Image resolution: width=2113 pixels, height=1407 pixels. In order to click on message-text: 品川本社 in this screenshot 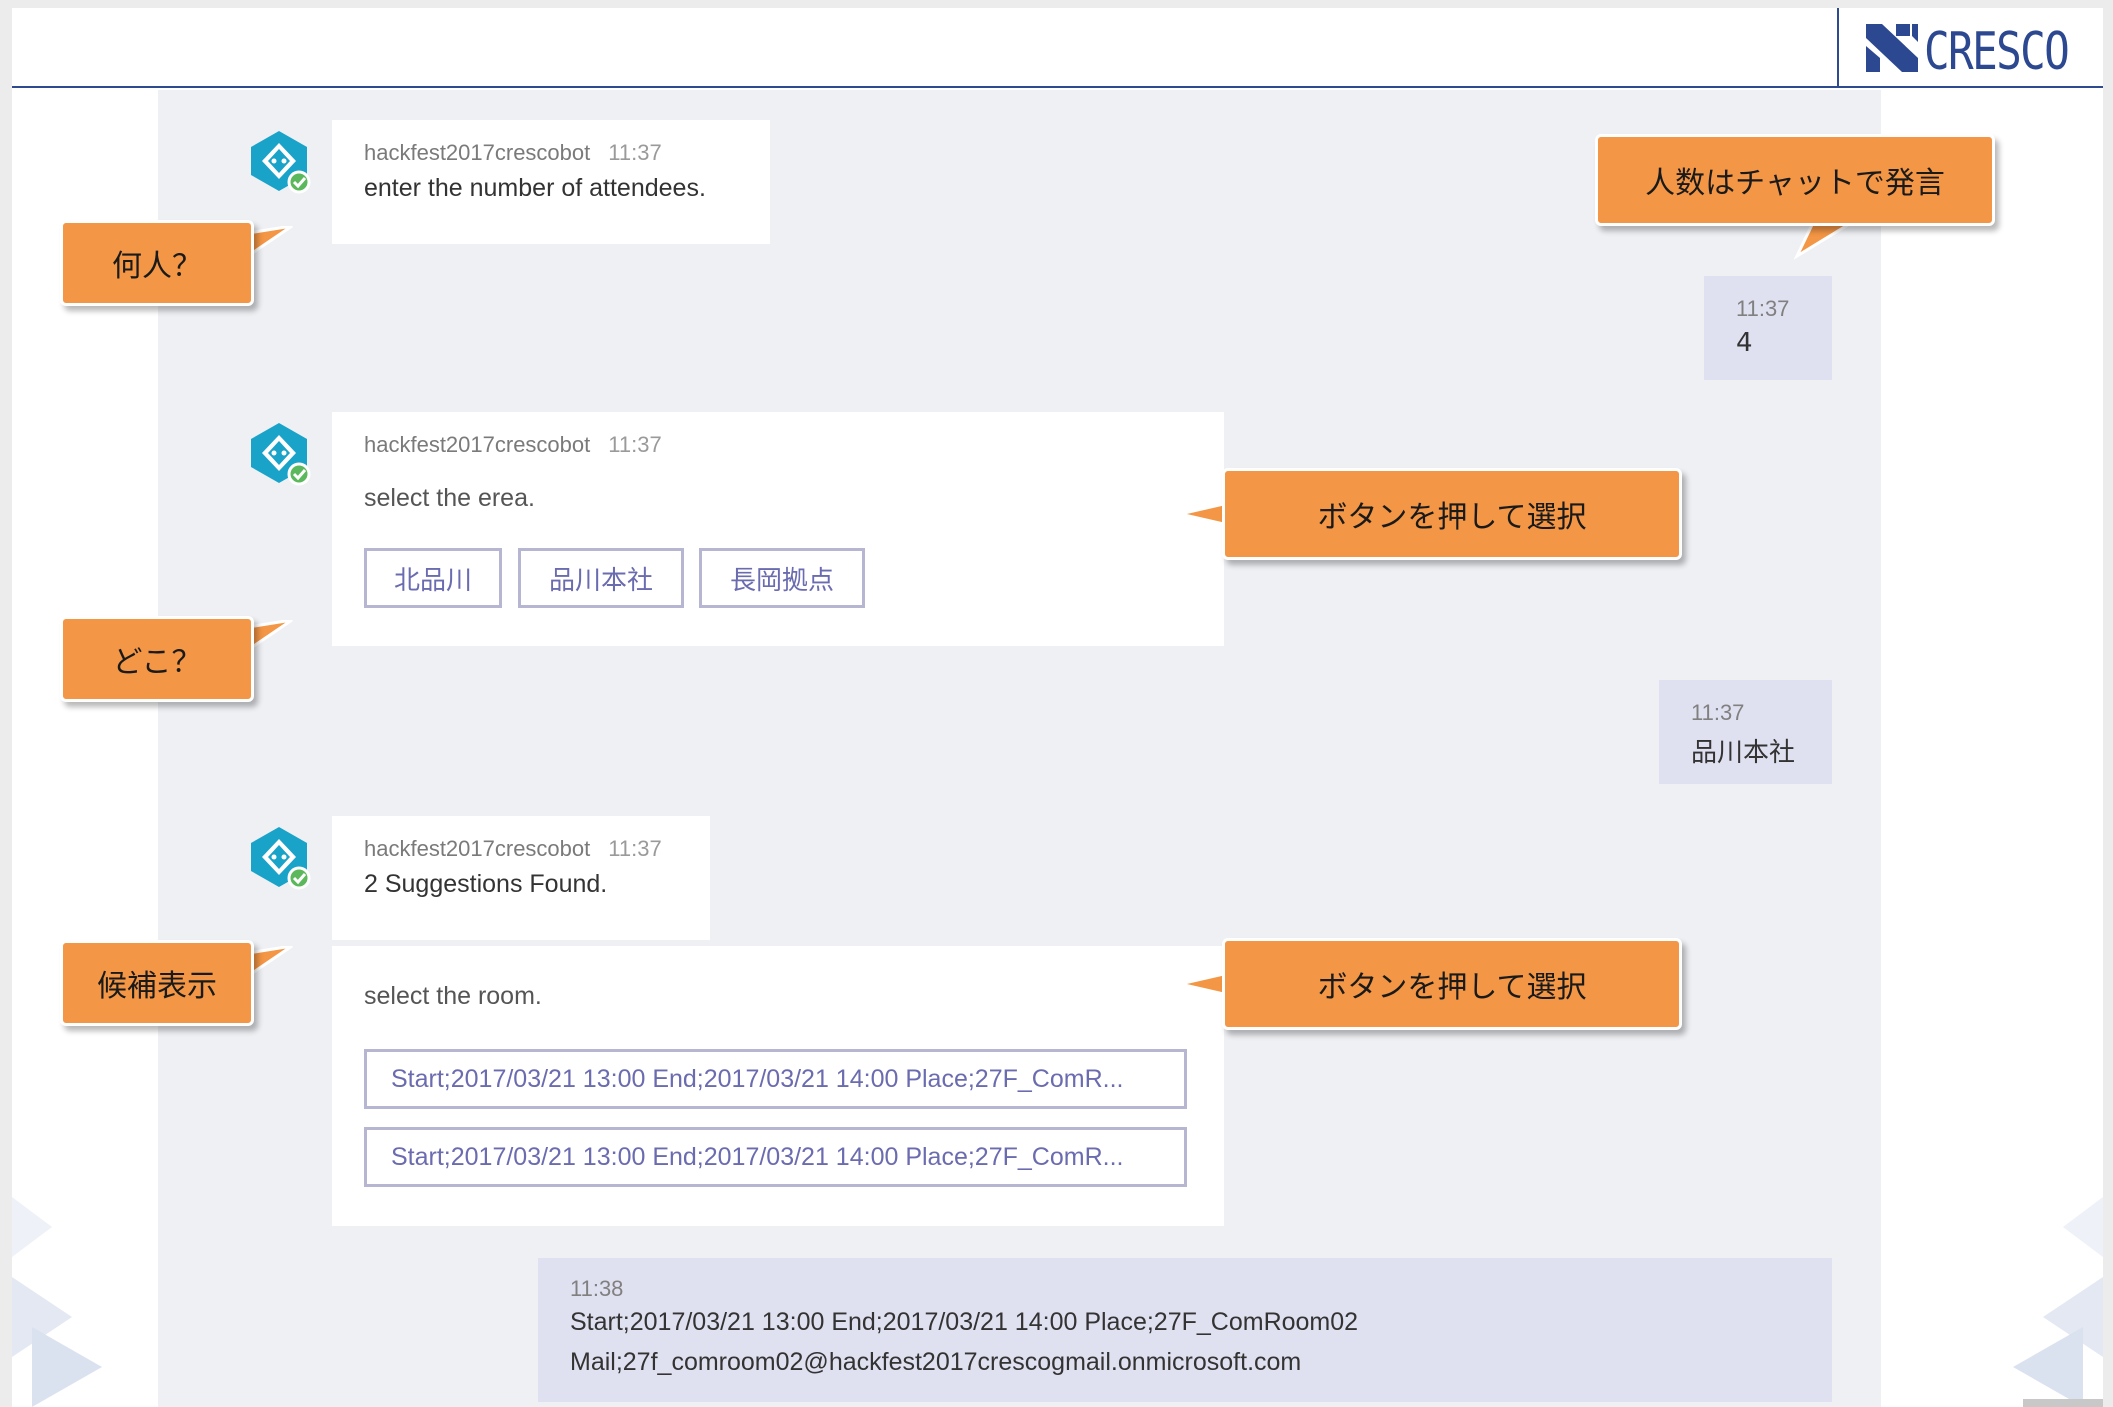, I will do `click(1743, 753)`.